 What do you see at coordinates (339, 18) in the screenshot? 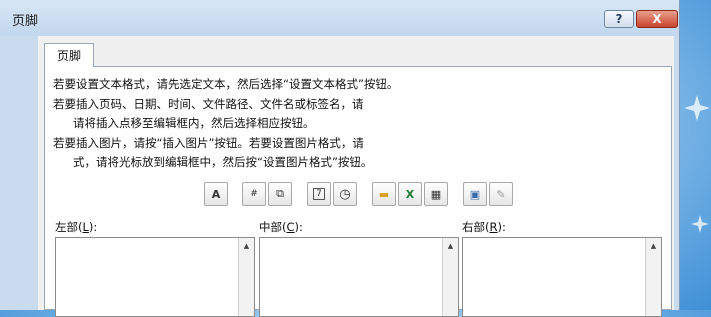
I see `title-bar: 页脚 ? X` at bounding box center [339, 18].